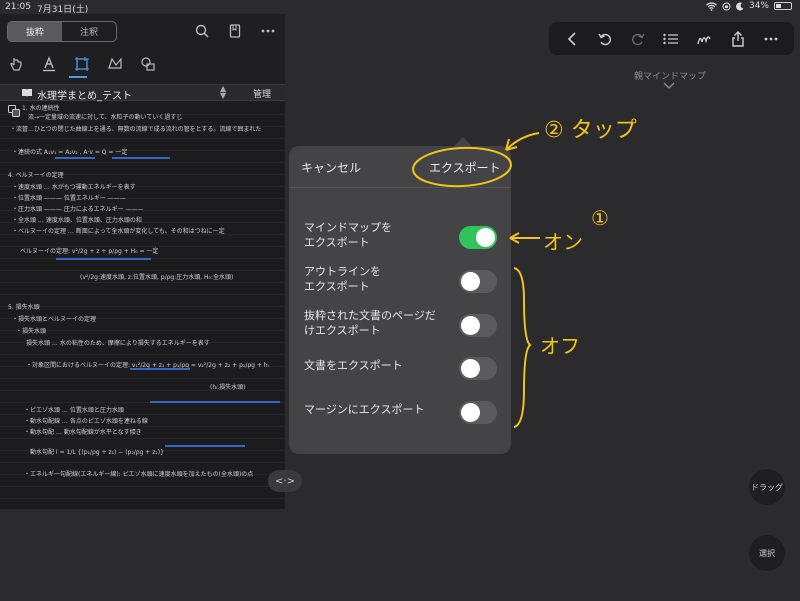 This screenshot has height=601, width=800. I want to click on arrow-to-export, so click(522, 141).